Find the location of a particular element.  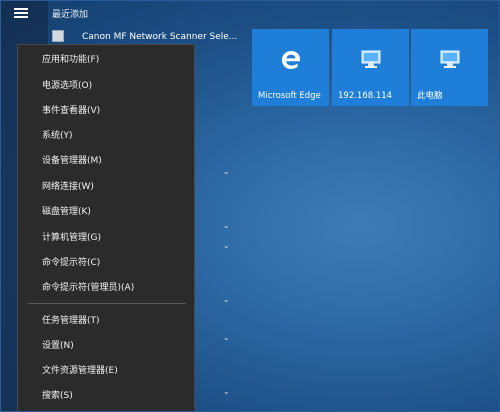

menu-item-settings: 设置(N) is located at coordinates (106, 346).